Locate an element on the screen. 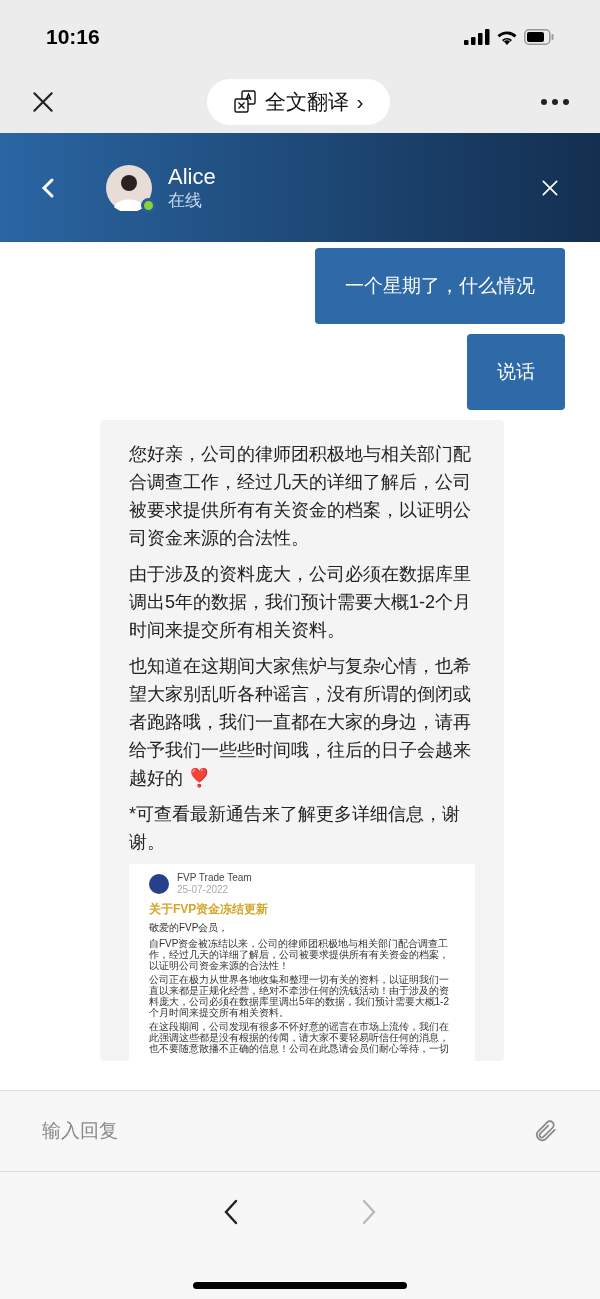  author-avatar is located at coordinates (159, 884).